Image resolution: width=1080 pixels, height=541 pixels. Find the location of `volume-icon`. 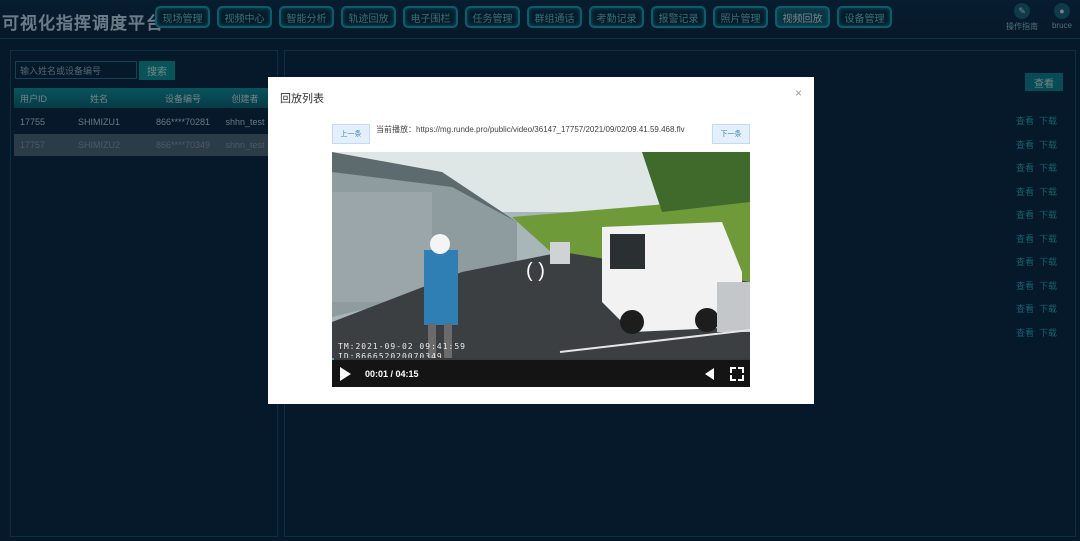

volume-icon is located at coordinates (709, 374).